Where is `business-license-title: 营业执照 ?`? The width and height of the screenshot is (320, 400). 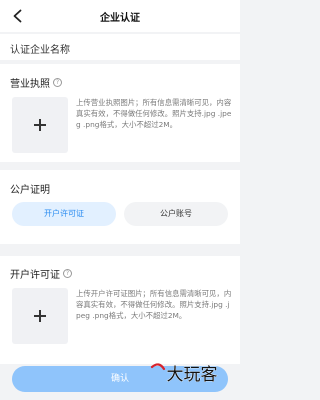 business-license-title: 营业执照 ? is located at coordinates (36, 82).